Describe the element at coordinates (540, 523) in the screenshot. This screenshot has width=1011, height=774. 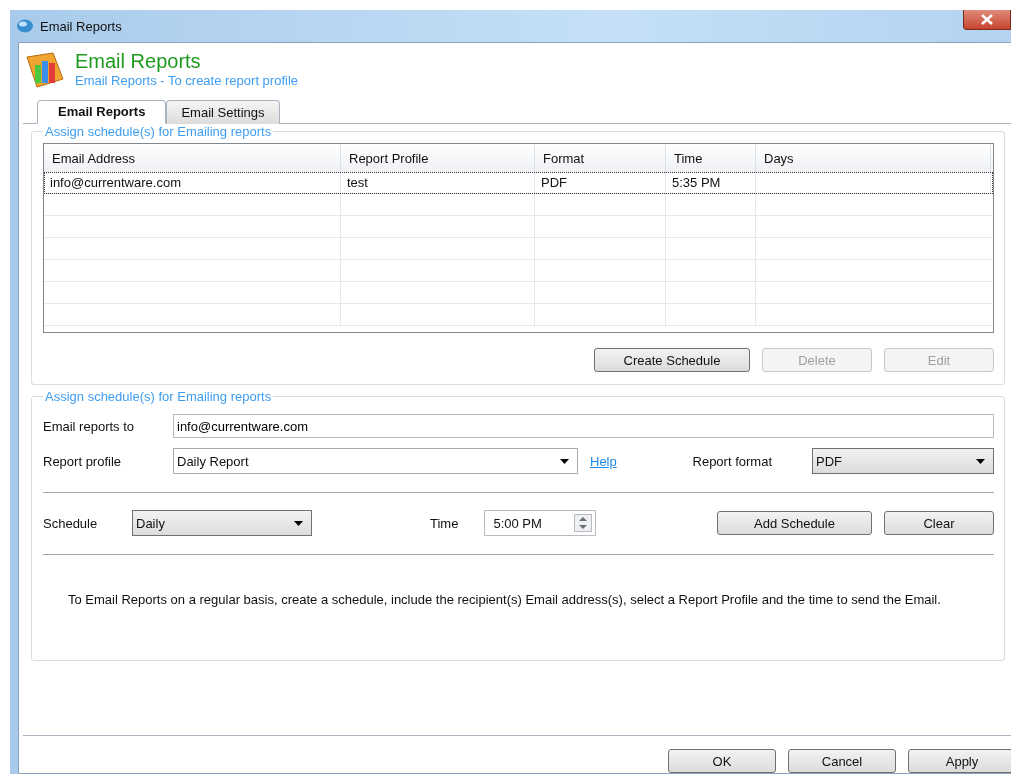
I see `time-spinner: 5:00 PM` at that location.